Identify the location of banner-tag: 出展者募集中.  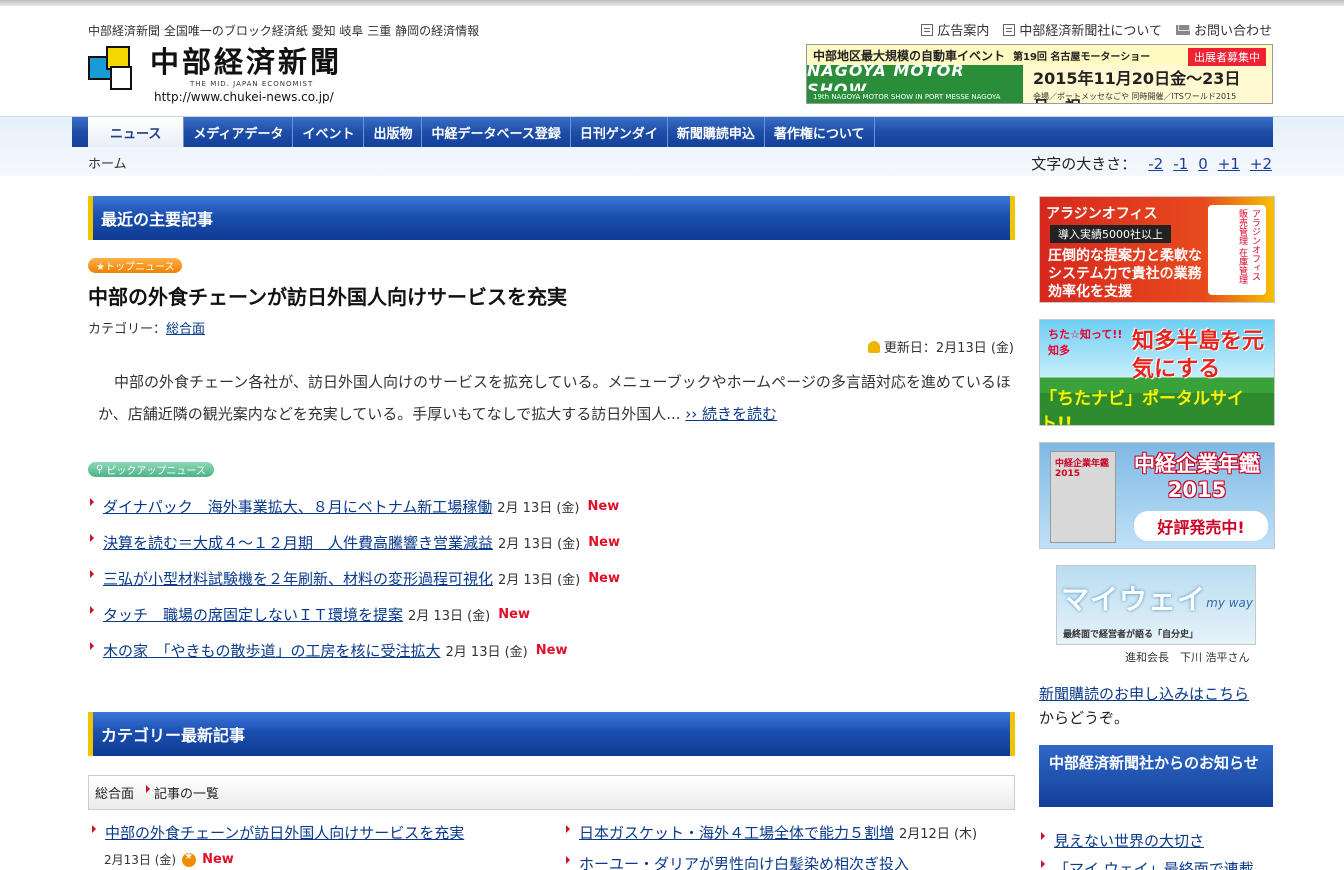
(1227, 57).